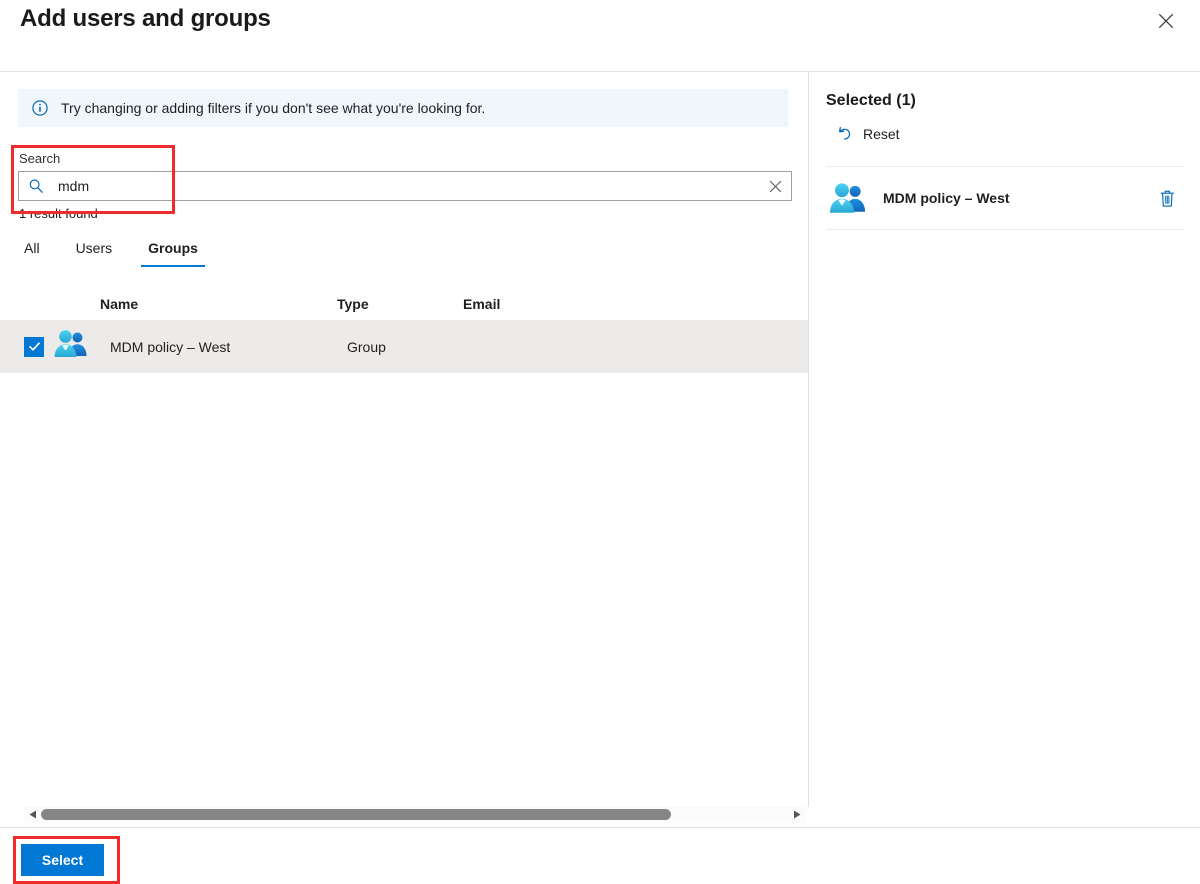 Image resolution: width=1200 pixels, height=884 pixels. What do you see at coordinates (881, 134) in the screenshot?
I see `reset-label: Reset` at bounding box center [881, 134].